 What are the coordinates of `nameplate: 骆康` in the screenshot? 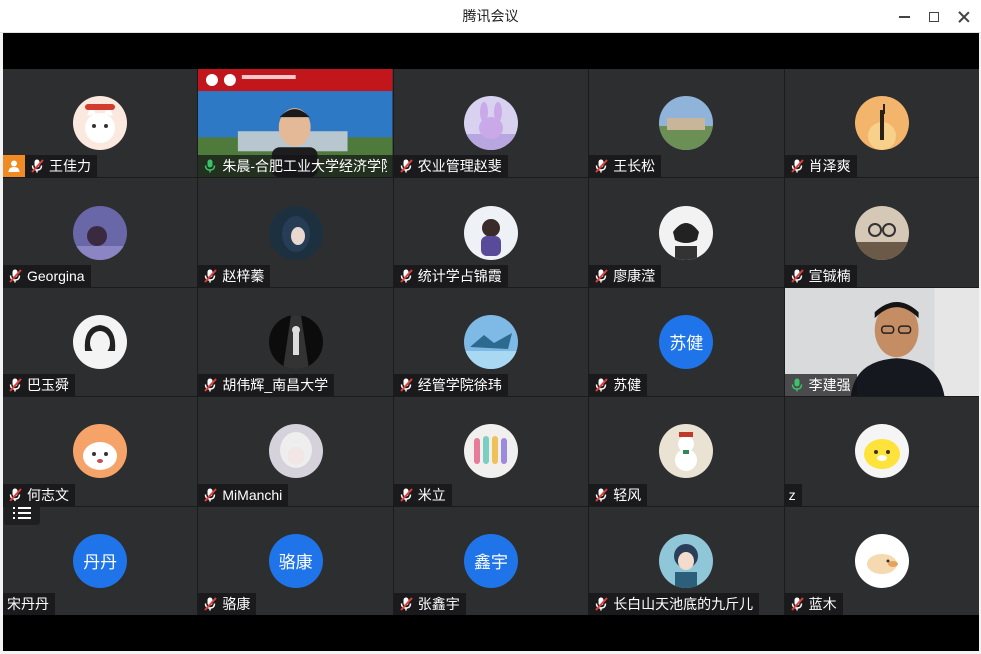 It's located at (227, 604).